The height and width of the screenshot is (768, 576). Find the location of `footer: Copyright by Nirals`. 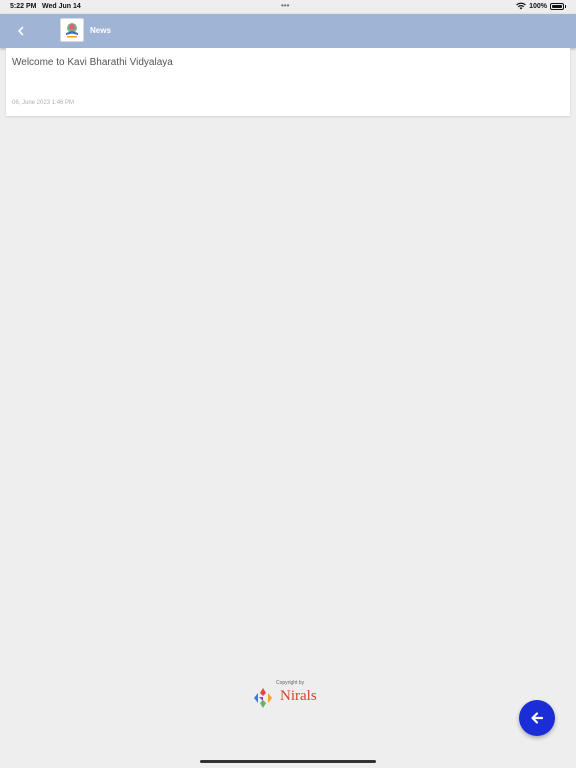

footer: Copyright by Nirals is located at coordinates (290, 700).